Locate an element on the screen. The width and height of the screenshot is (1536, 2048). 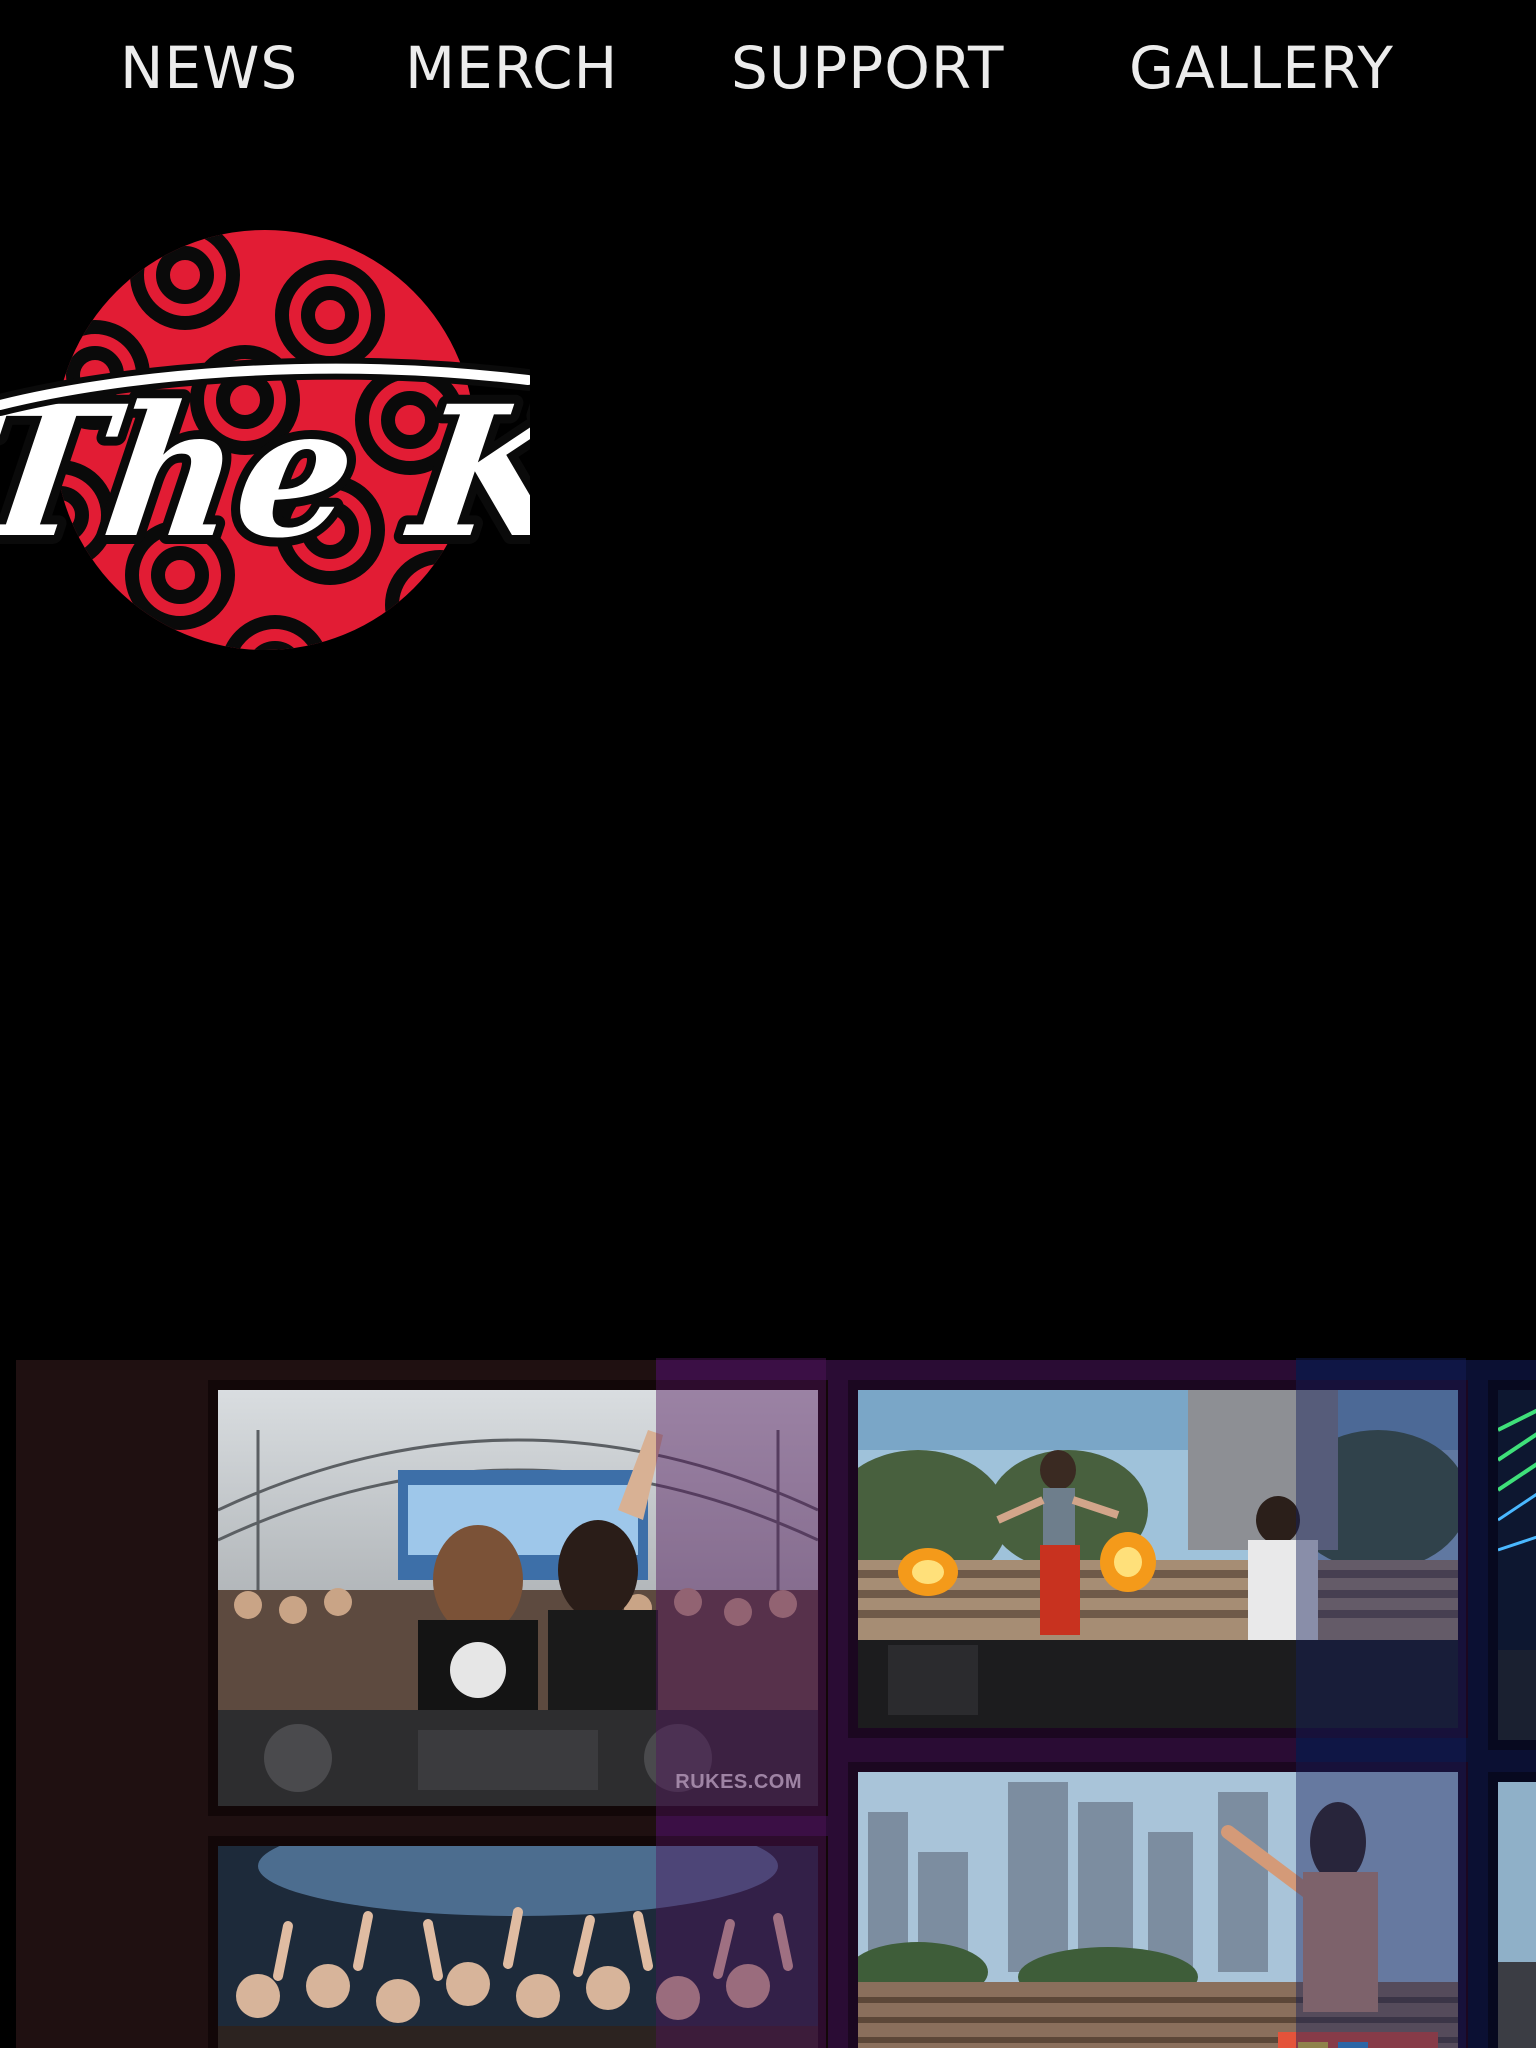
photo-festival-fire-image is located at coordinates (1158, 1559).